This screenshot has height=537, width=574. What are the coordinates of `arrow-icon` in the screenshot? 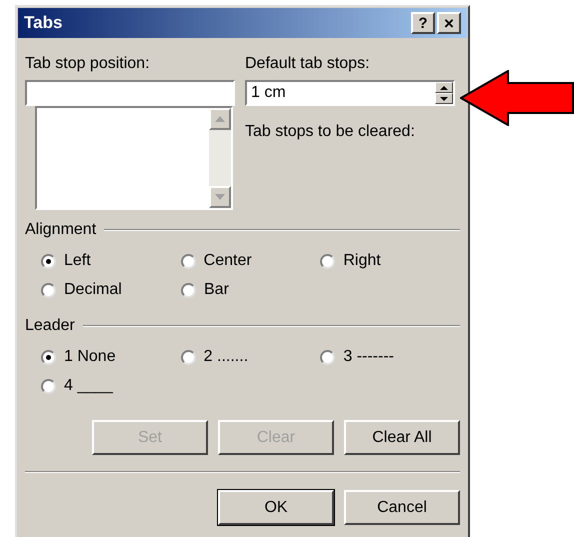 It's located at (517, 98).